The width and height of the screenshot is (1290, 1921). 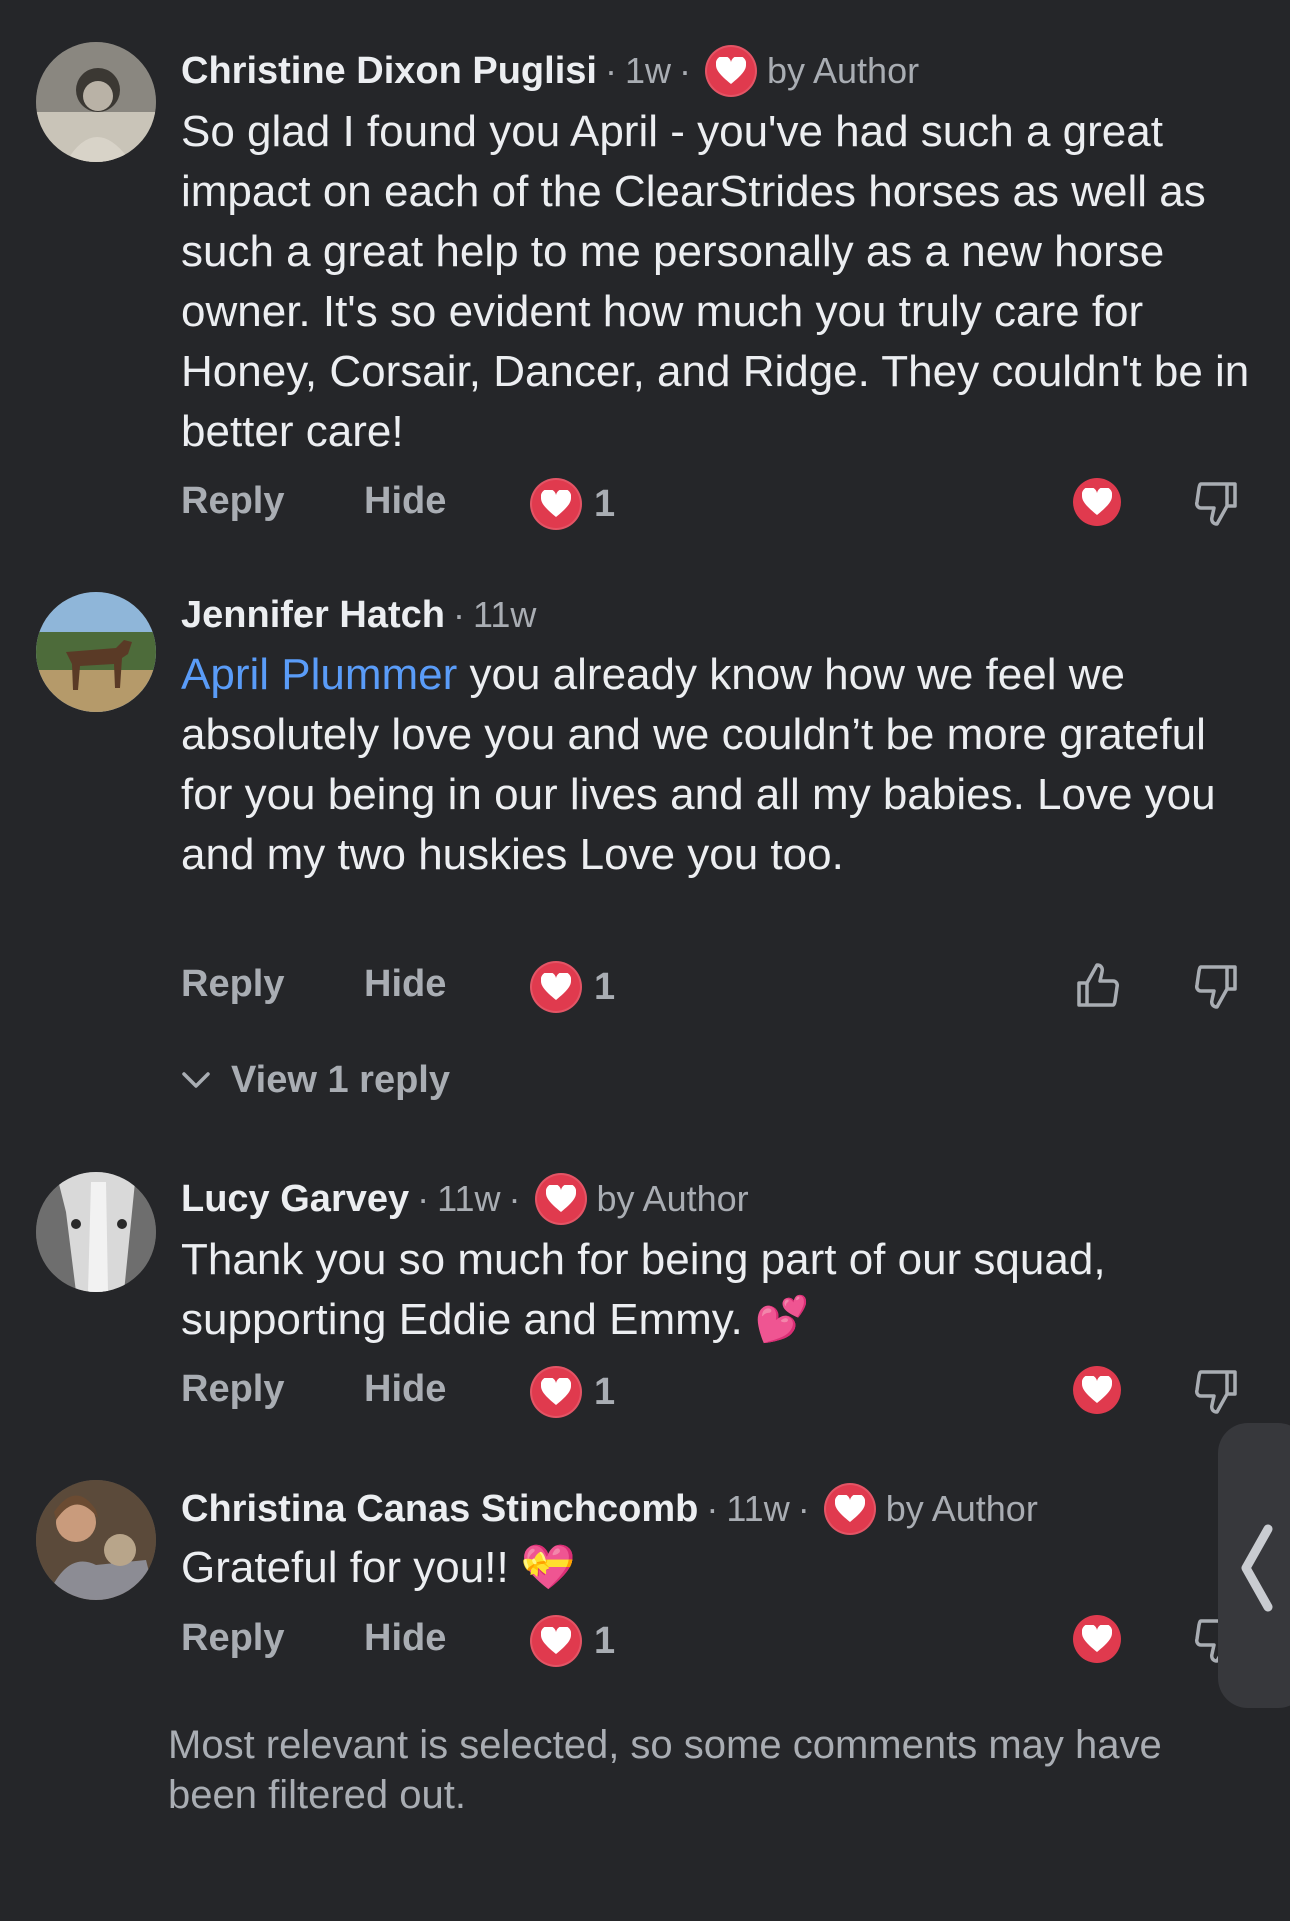 I want to click on thumb-up-icon, so click(x=1097, y=986).